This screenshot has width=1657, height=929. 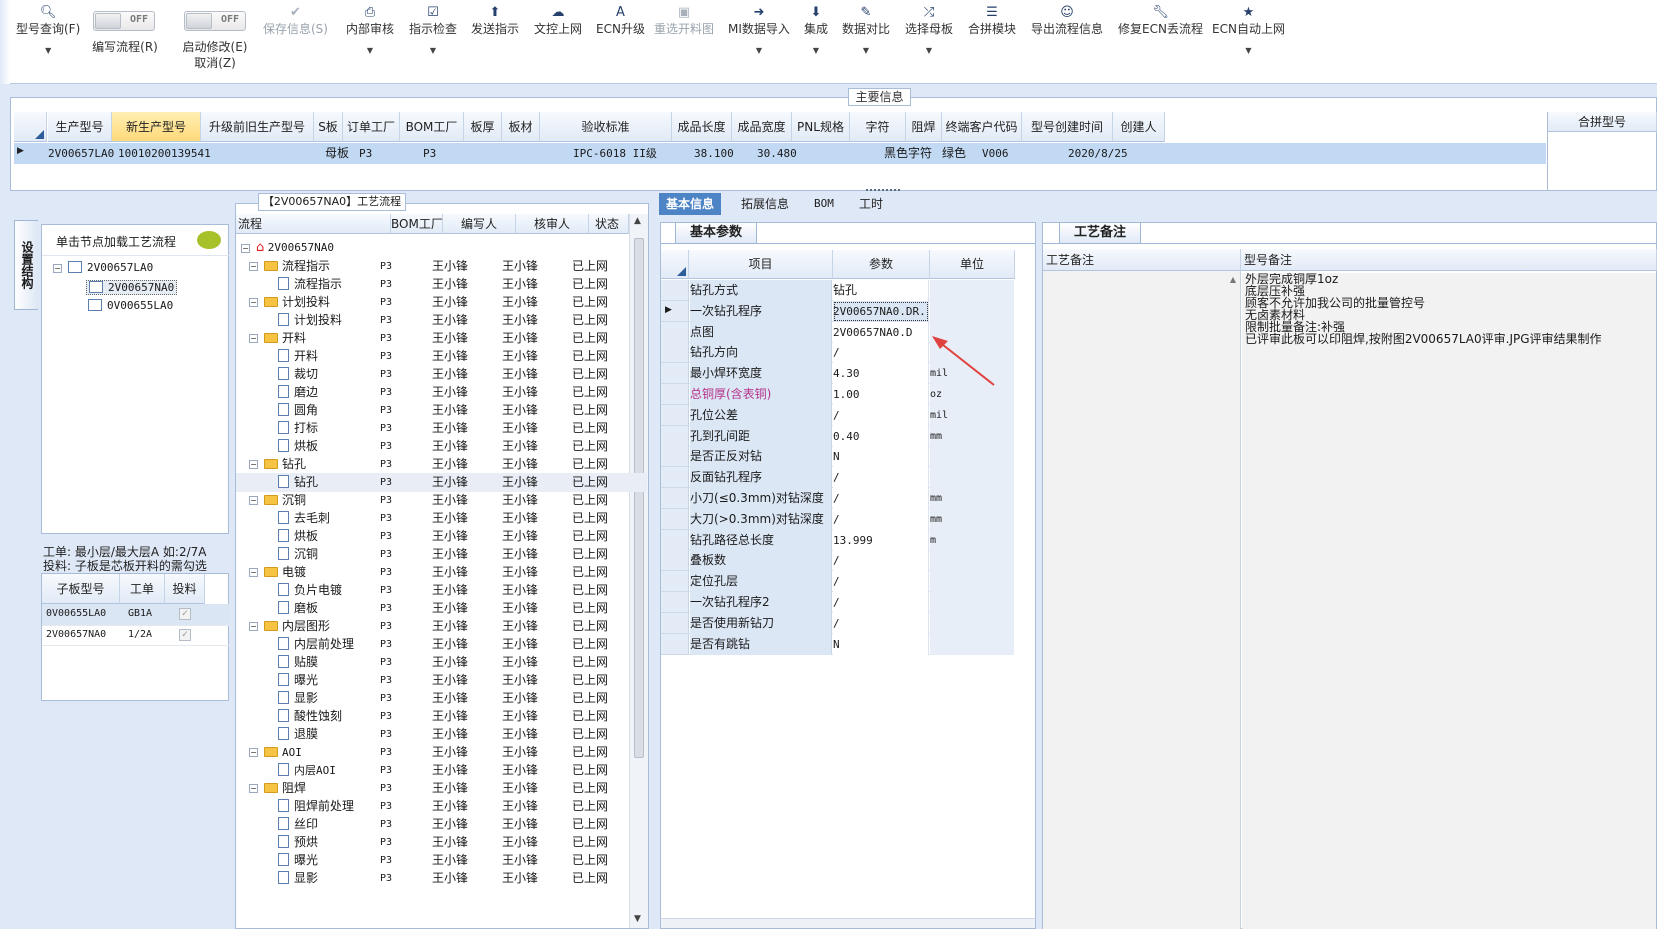 I want to click on flow-row: 去毛刺 P3 王小锋 王小锋 已上网, so click(x=441, y=518).